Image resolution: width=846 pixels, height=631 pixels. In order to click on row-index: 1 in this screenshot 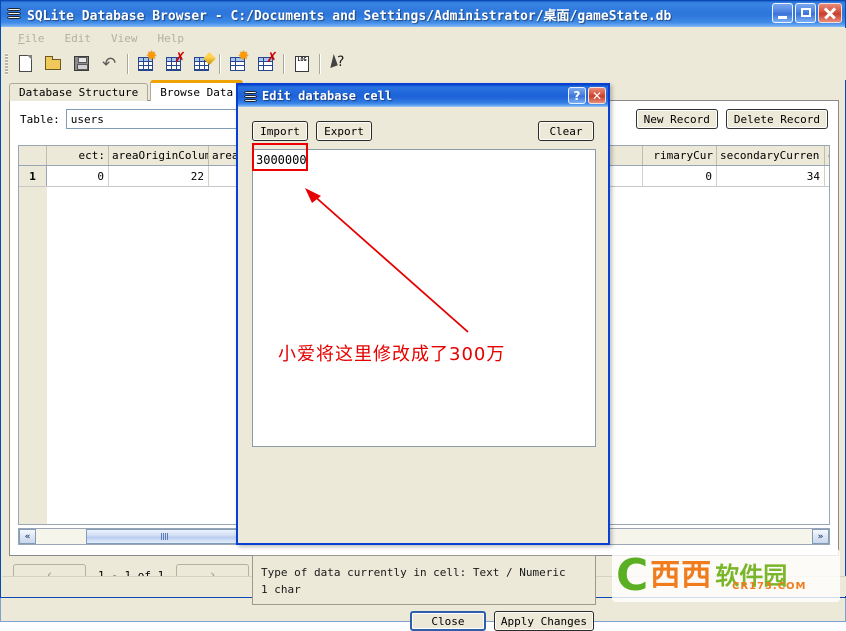, I will do `click(33, 176)`.